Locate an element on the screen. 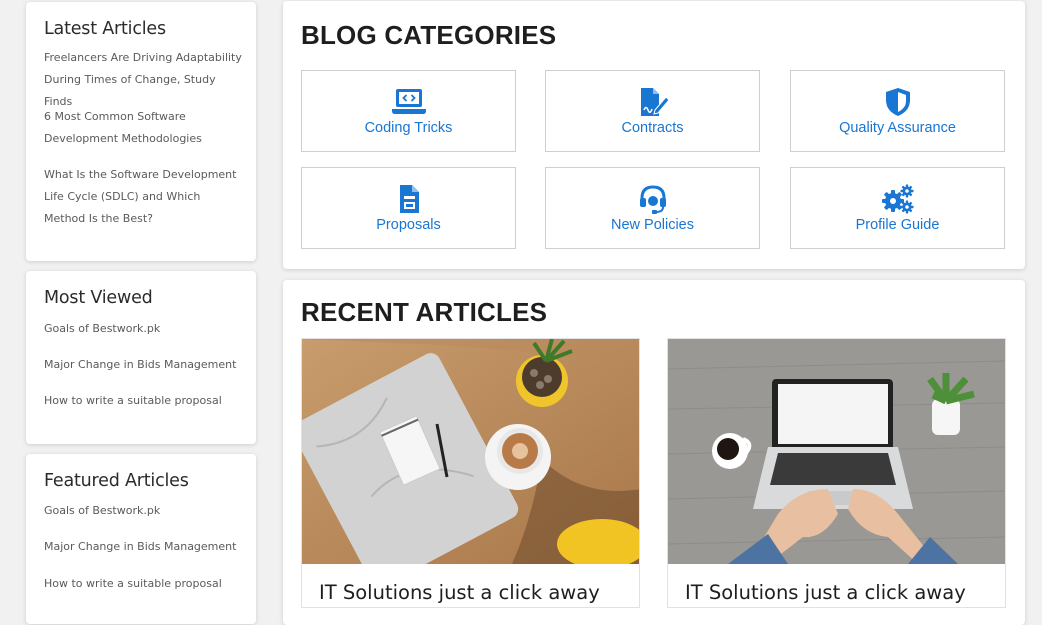 The image size is (1042, 625). category-quality-assurance: Quality Assurance is located at coordinates (897, 111).